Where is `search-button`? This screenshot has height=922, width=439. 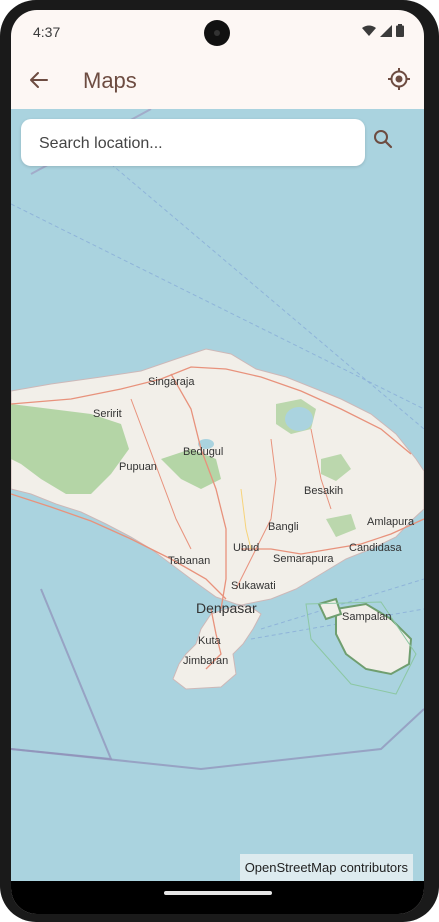 search-button is located at coordinates (388, 144).